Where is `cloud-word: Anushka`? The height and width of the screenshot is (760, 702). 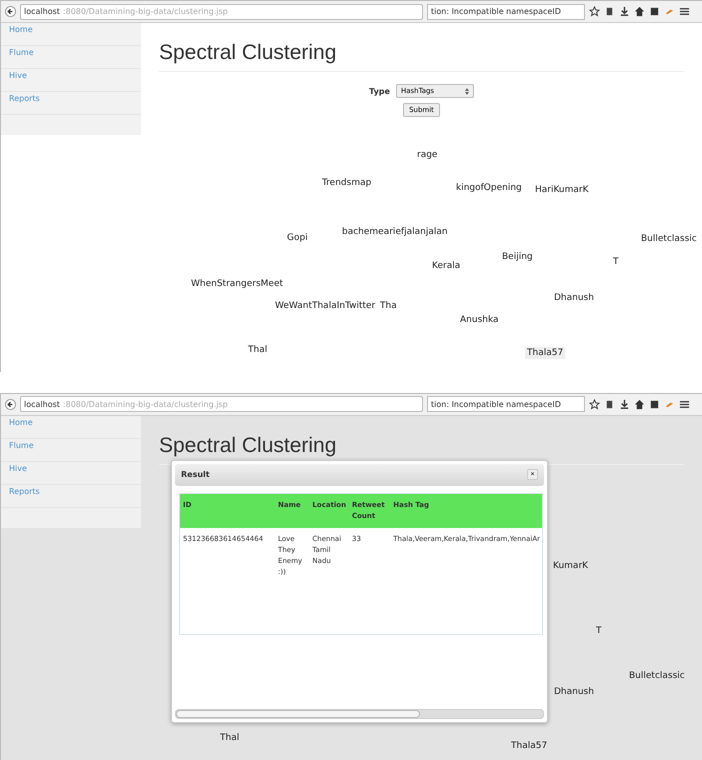 cloud-word: Anushka is located at coordinates (479, 320).